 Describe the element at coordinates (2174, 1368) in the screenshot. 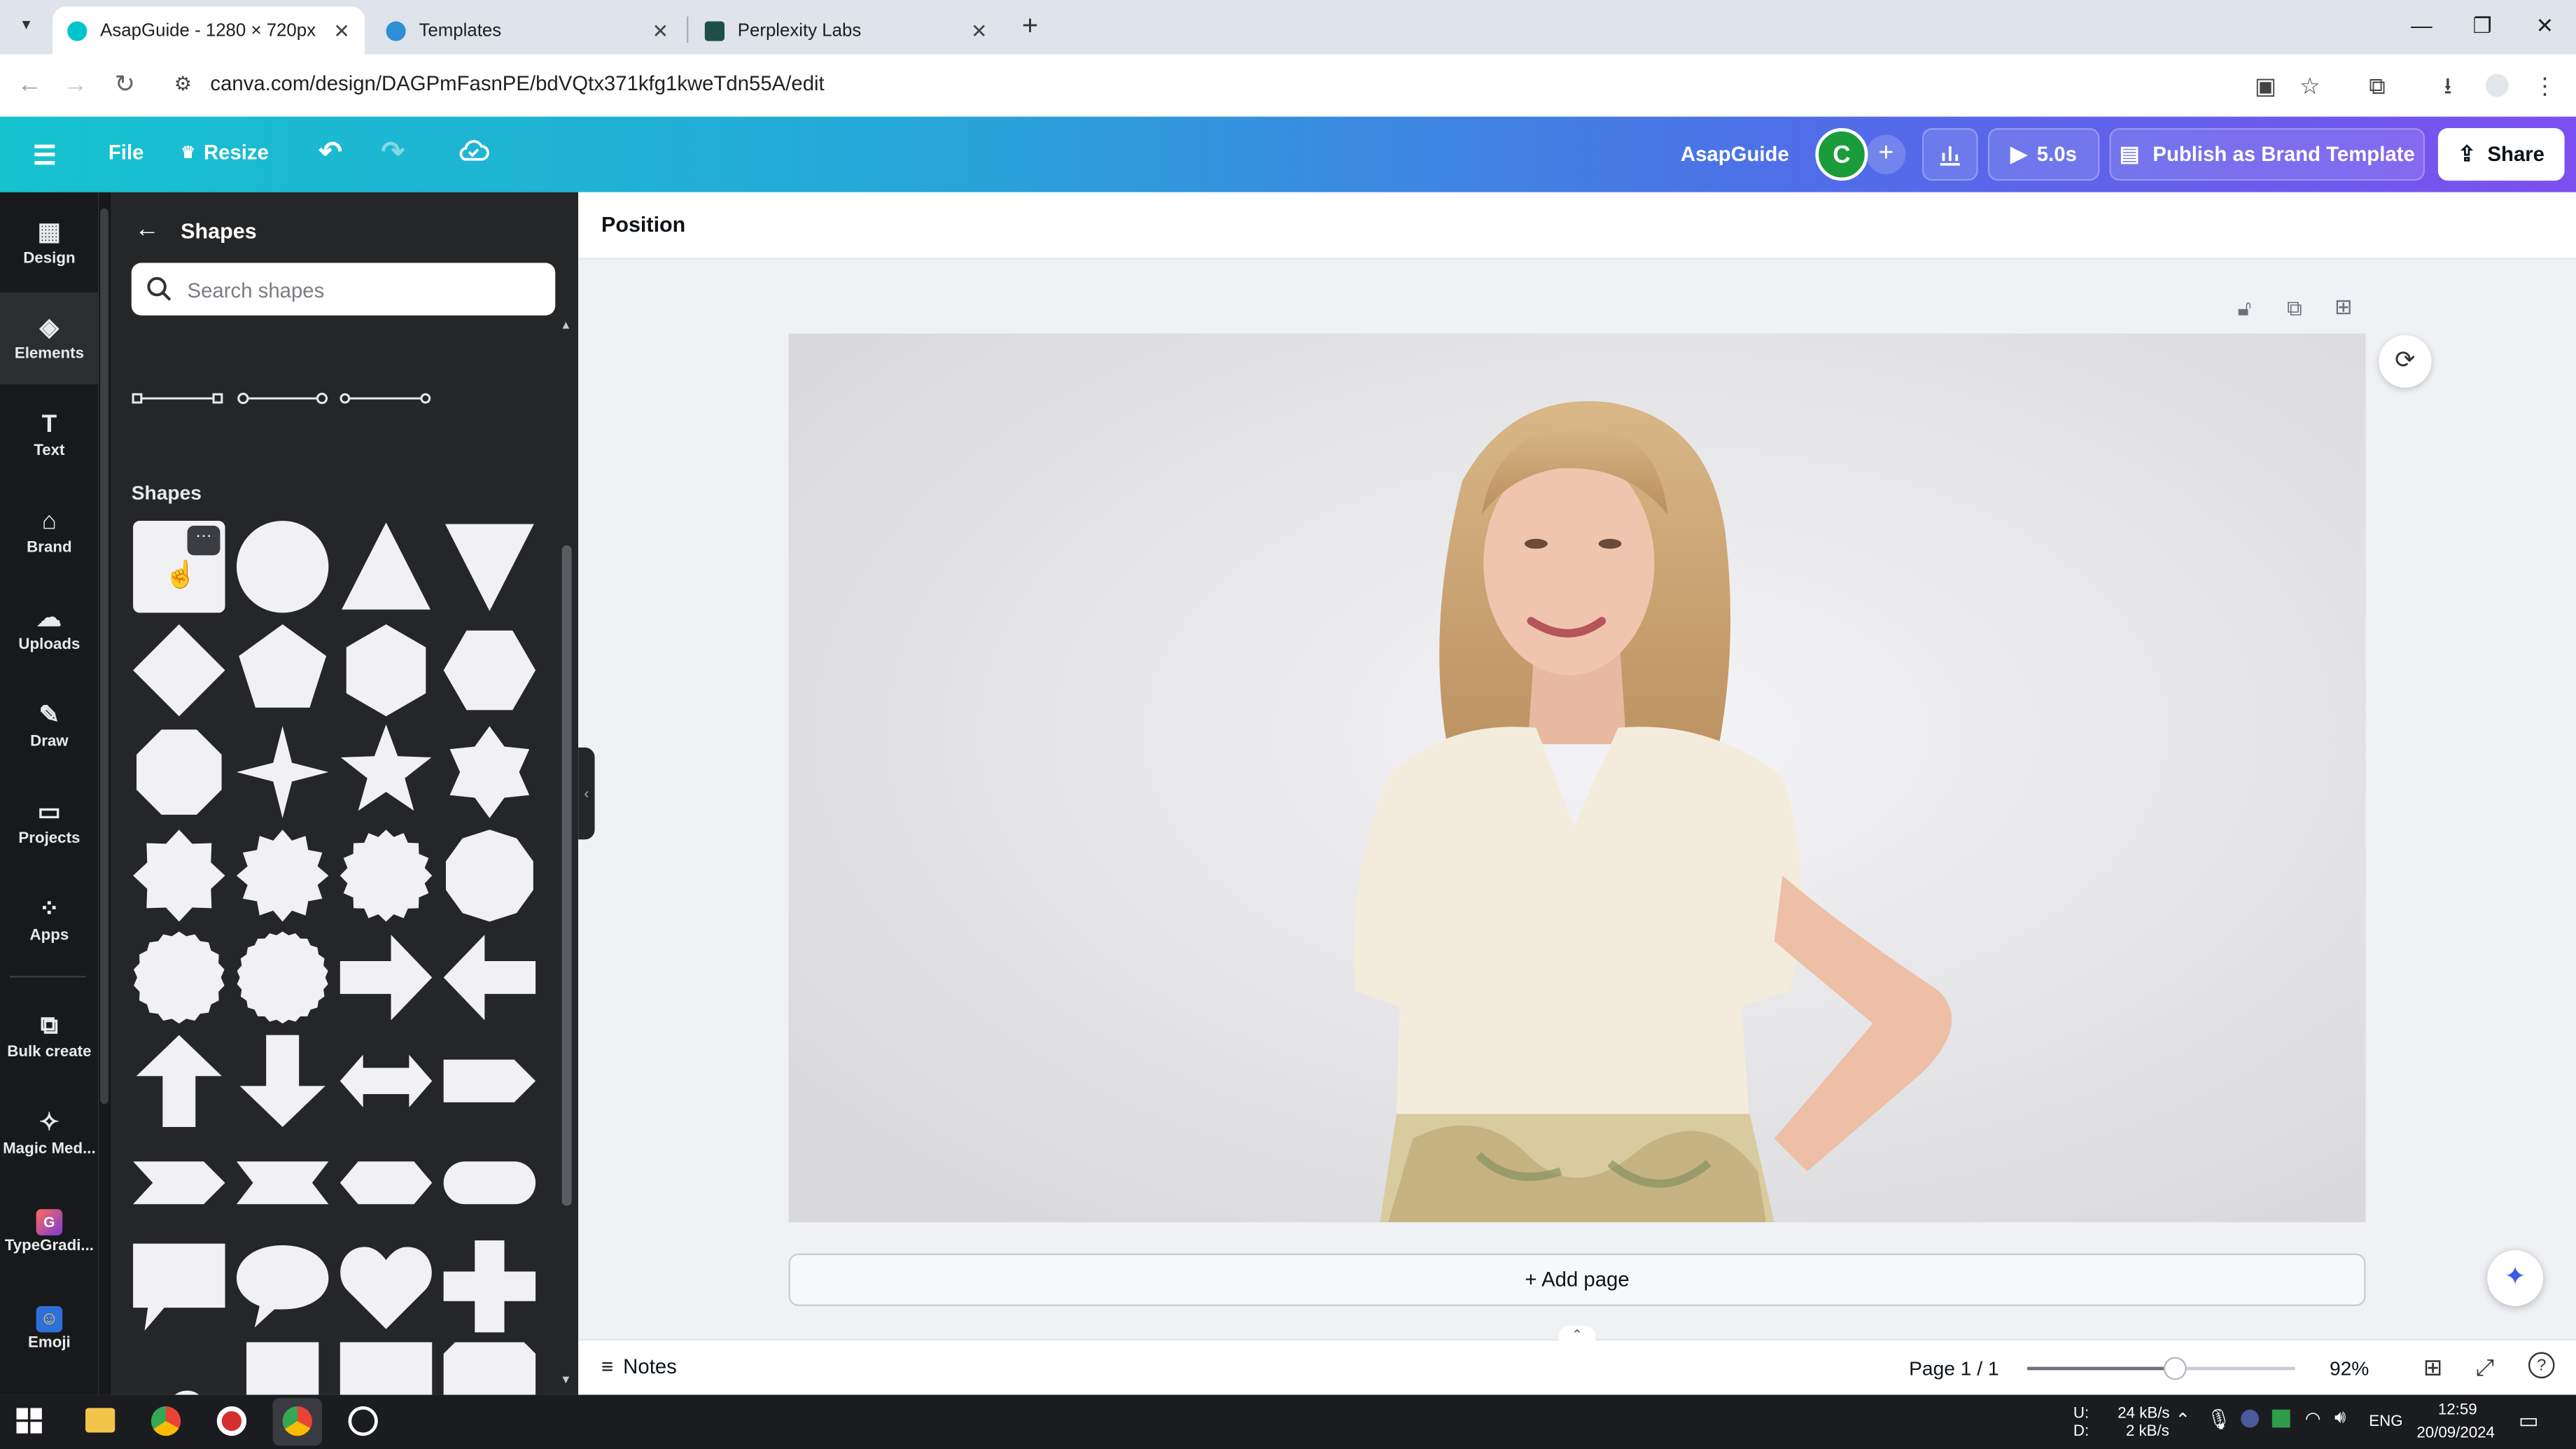

I see `zoom-slider-handle` at that location.